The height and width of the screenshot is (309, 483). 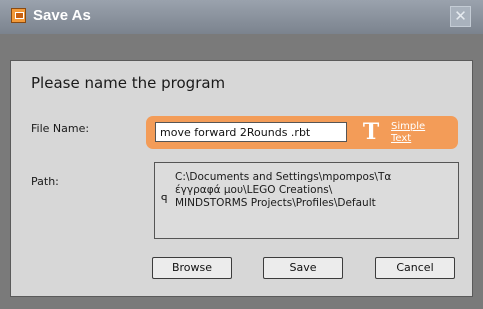 I want to click on path-line: C:\Documents and Settings\mpompos\Τα, so click(x=283, y=177).